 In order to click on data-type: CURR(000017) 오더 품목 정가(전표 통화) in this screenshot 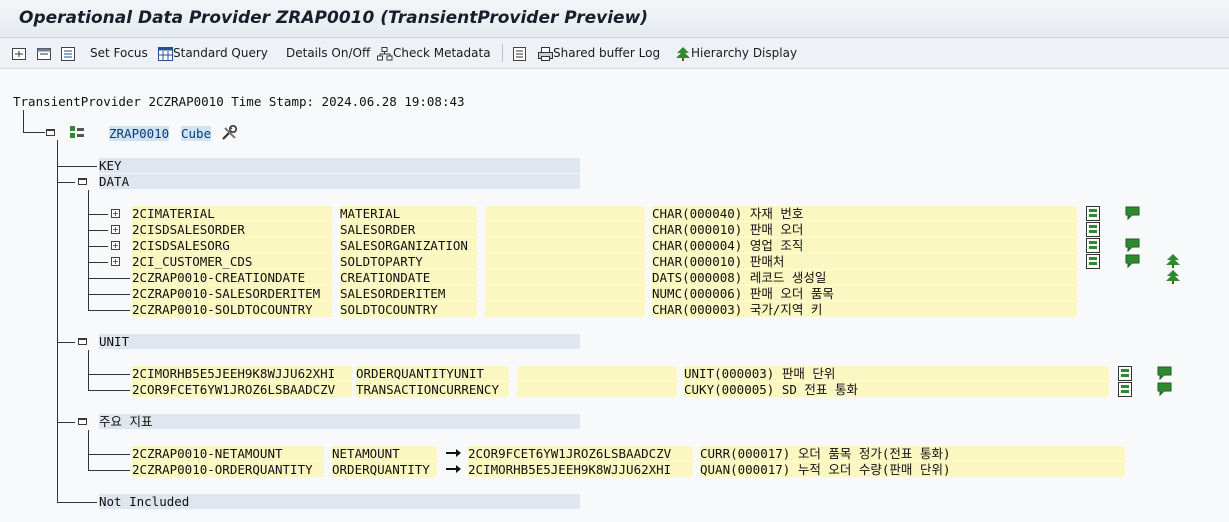, I will do `click(912, 453)`.